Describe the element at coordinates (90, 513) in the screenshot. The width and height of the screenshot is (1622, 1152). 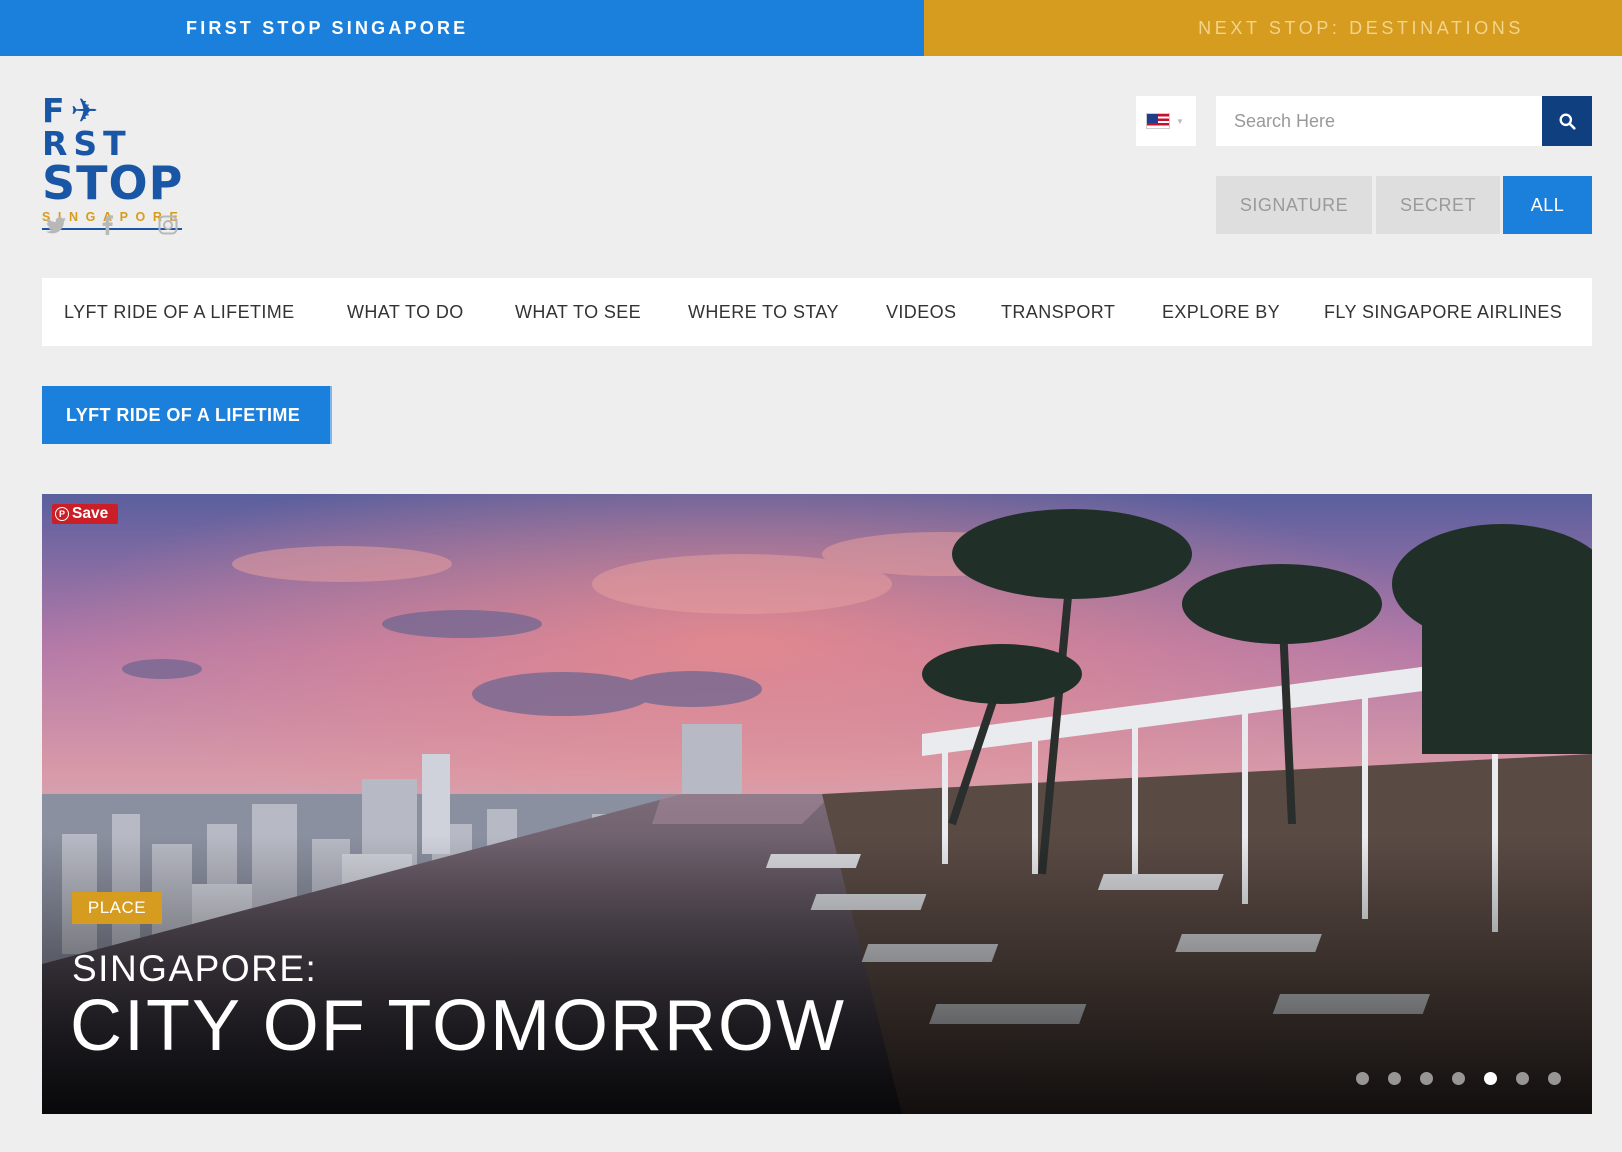
I see `save-label: Save` at that location.